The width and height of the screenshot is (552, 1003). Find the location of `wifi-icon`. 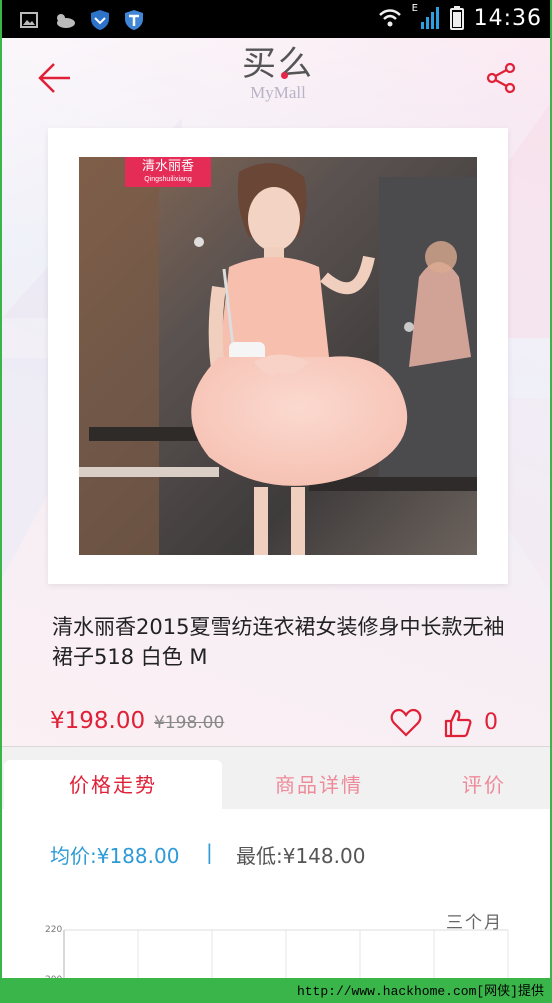

wifi-icon is located at coordinates (389, 18).